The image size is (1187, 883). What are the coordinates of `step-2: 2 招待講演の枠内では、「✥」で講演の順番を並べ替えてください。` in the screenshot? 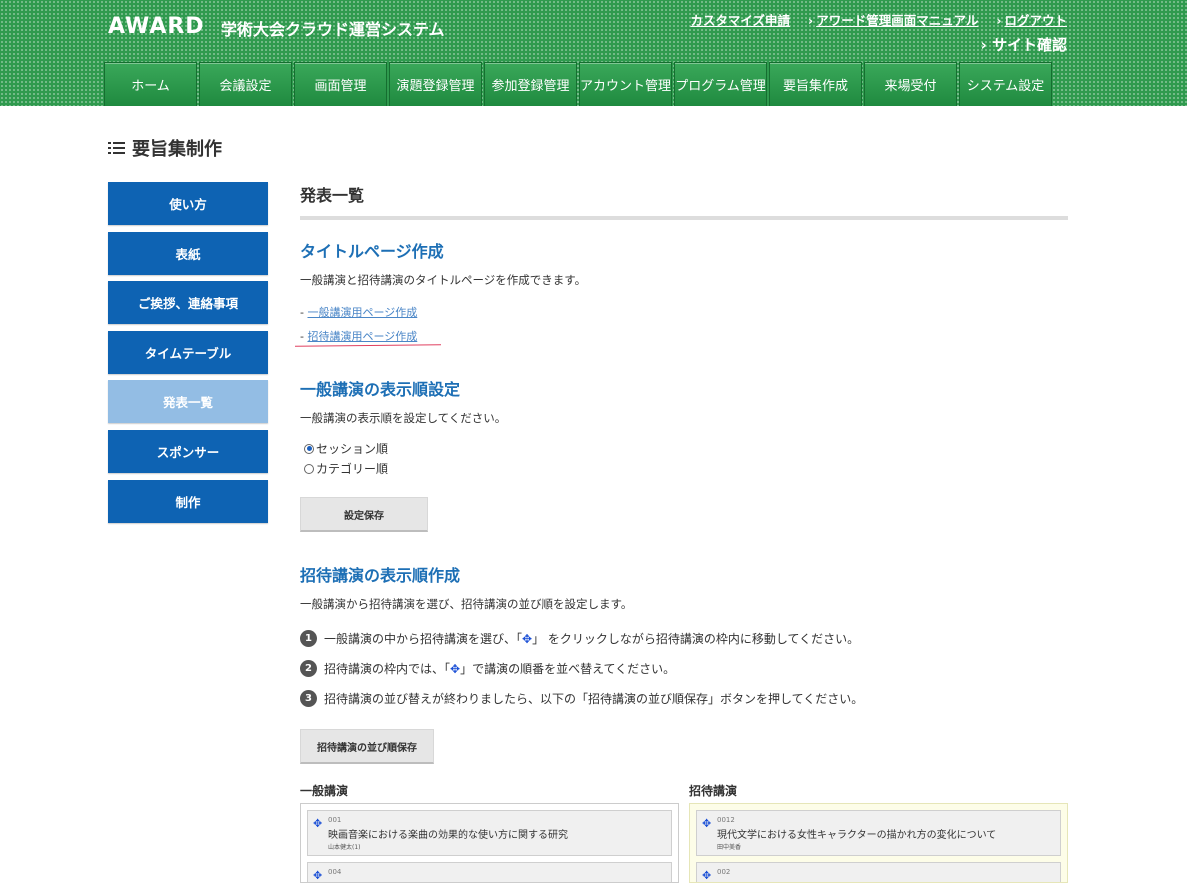 It's located at (684, 668).